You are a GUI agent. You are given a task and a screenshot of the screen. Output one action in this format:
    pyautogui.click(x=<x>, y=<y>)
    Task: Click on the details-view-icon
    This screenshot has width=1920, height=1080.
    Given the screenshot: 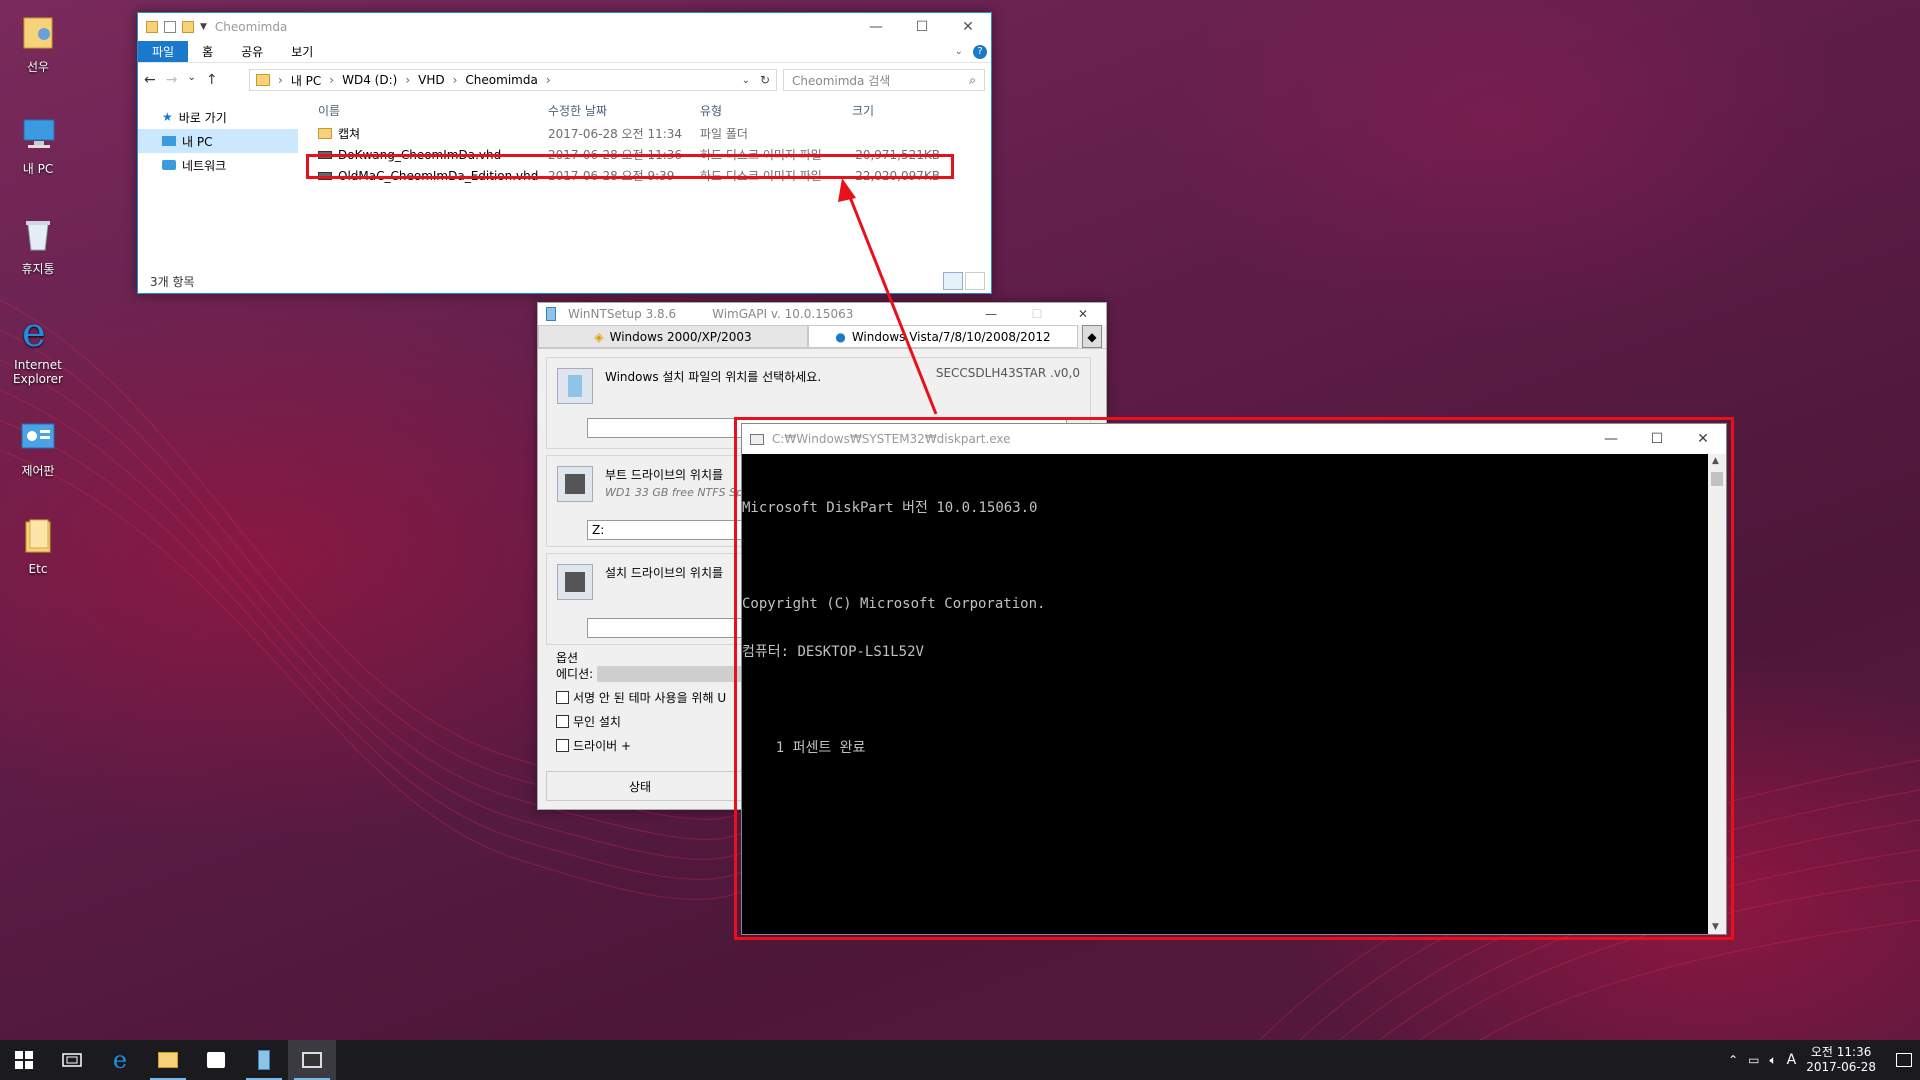 What is the action you would take?
    pyautogui.click(x=953, y=281)
    